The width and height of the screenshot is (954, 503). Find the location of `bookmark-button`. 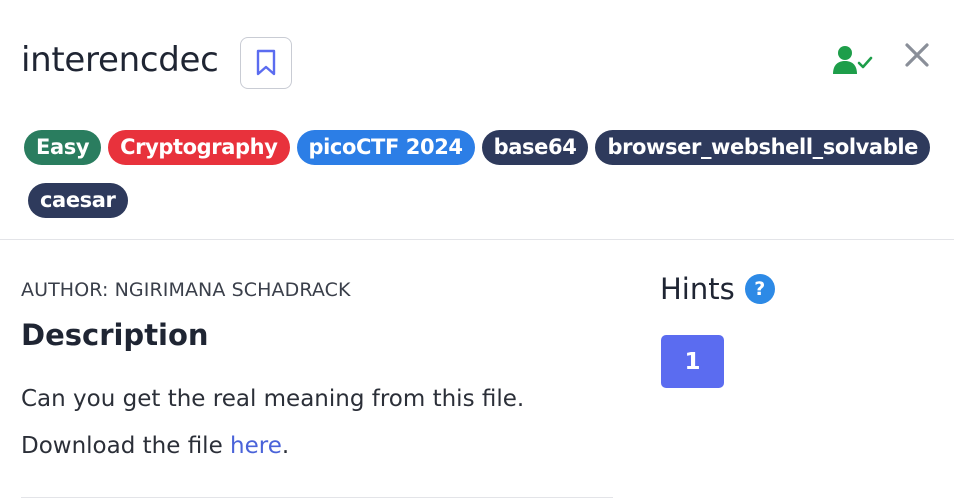

bookmark-button is located at coordinates (266, 63).